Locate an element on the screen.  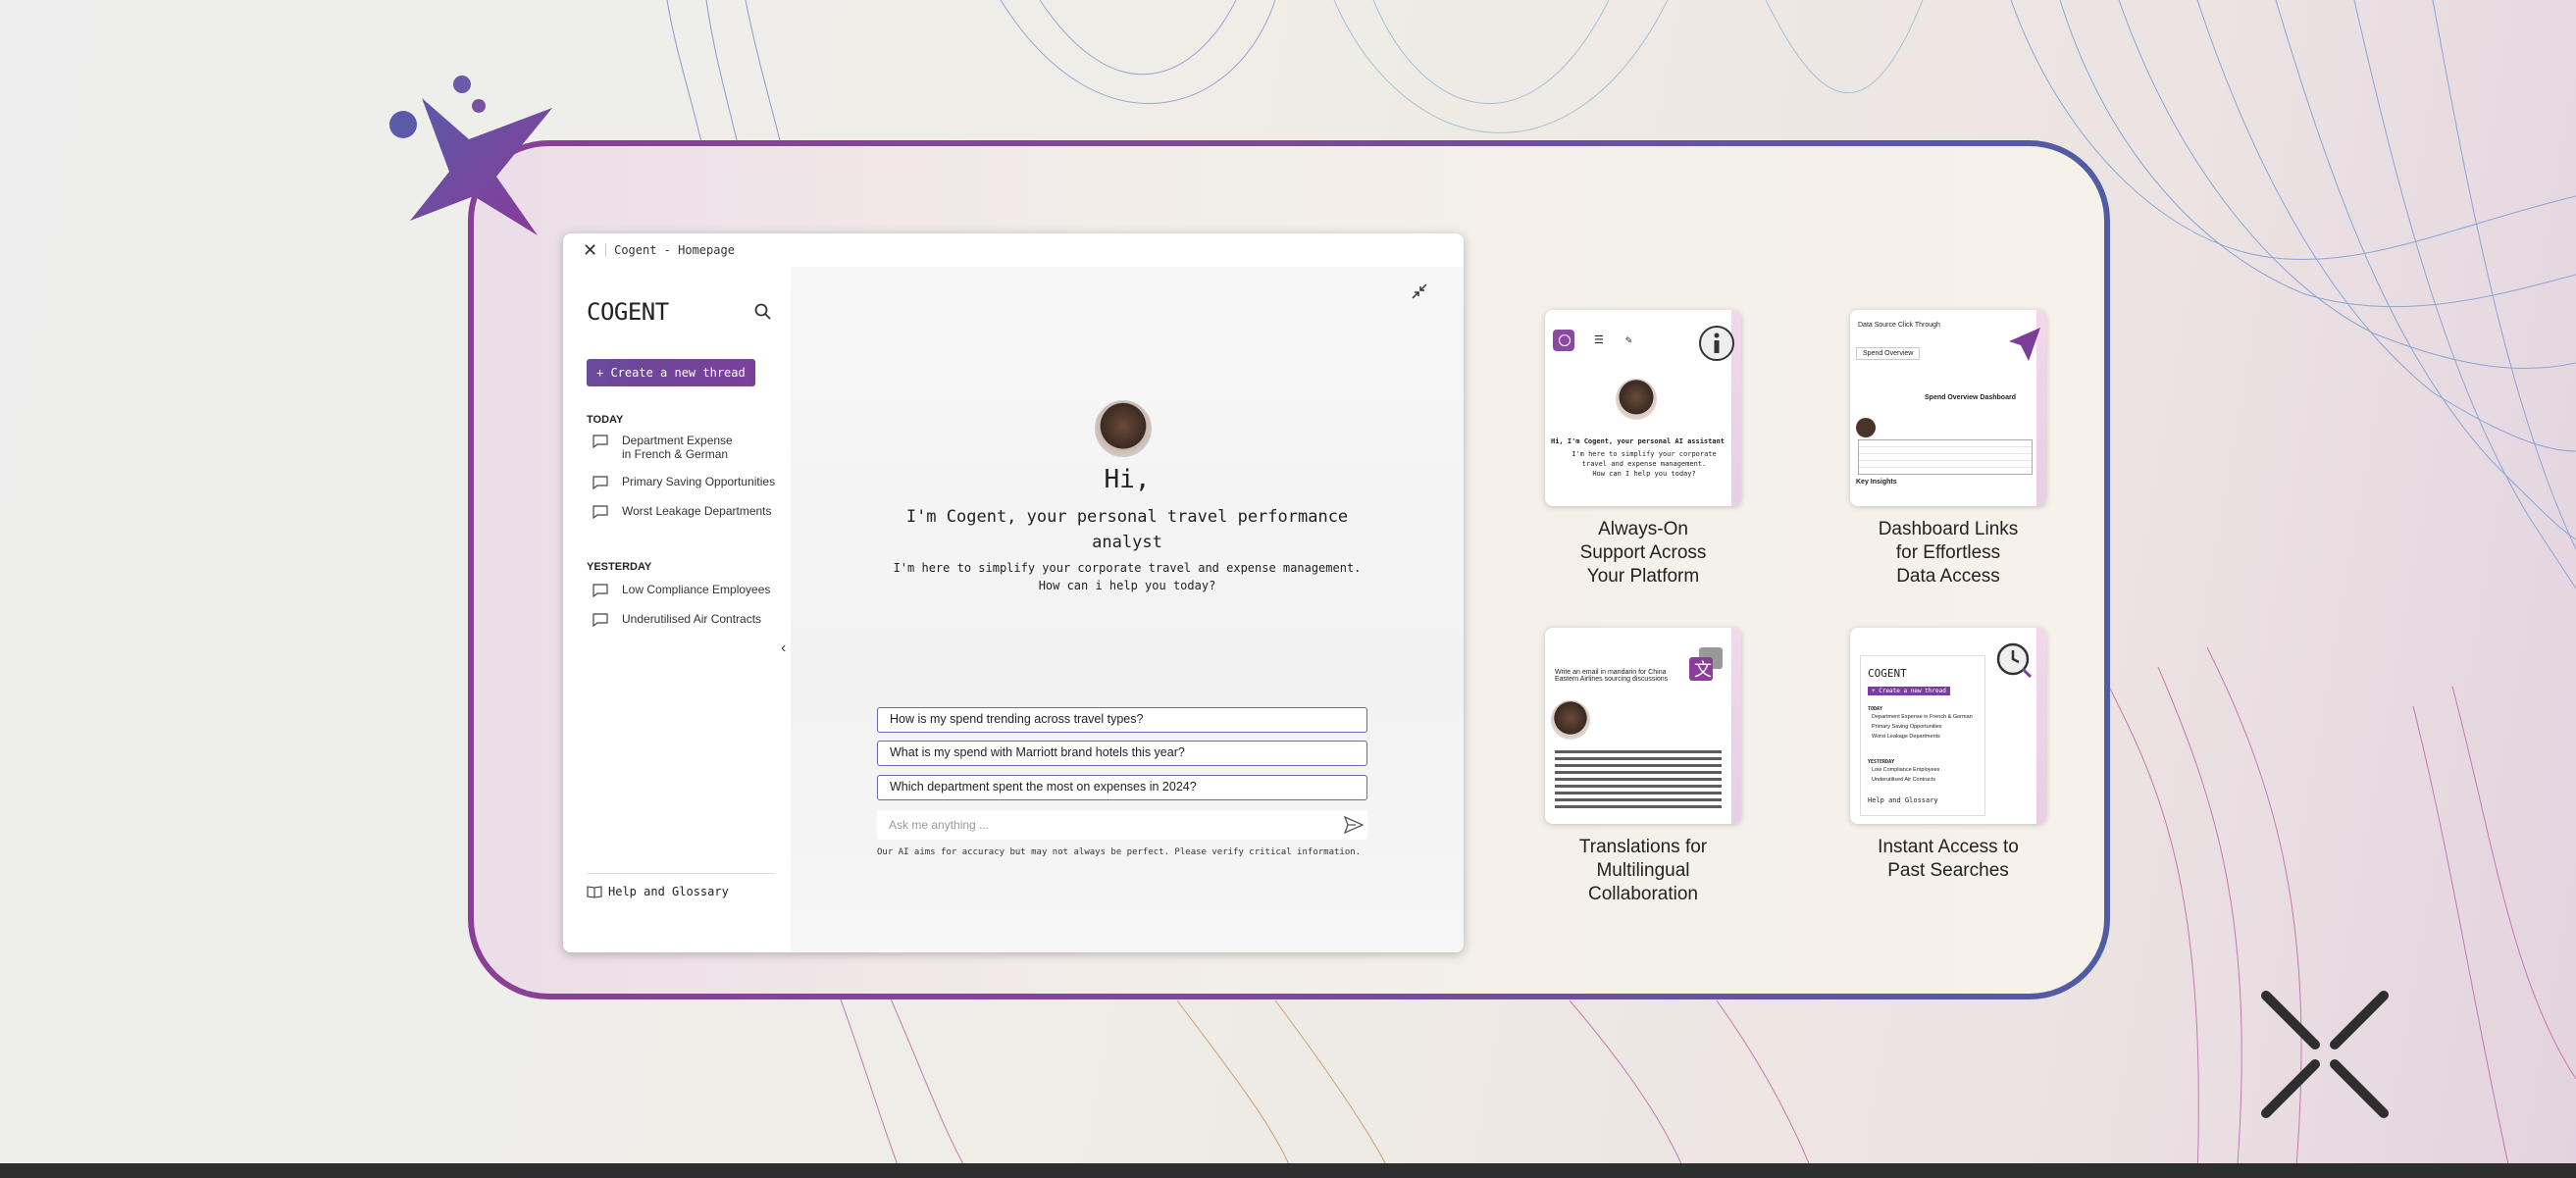
cursor-click-icon is located at coordinates (2024, 344).